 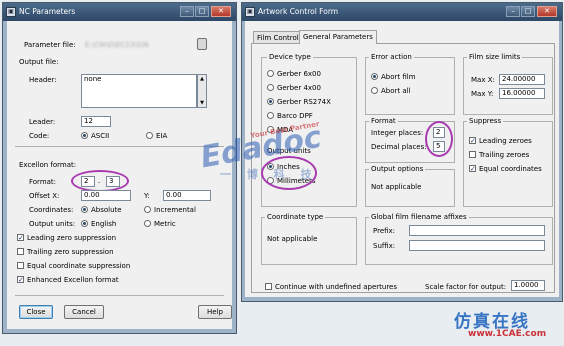 What do you see at coordinates (270, 87) in the screenshot?
I see `device-gerber4x00-radio` at bounding box center [270, 87].